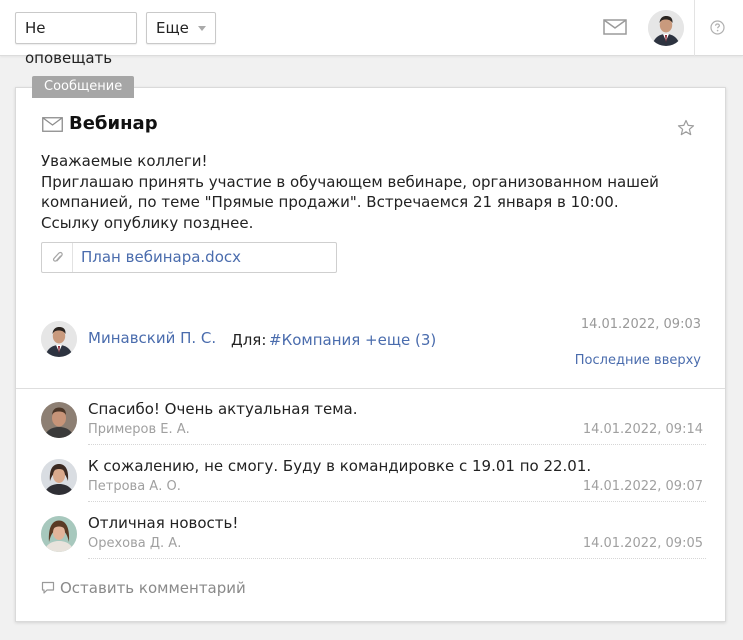  What do you see at coordinates (615, 27) in the screenshot?
I see `mail-icon` at bounding box center [615, 27].